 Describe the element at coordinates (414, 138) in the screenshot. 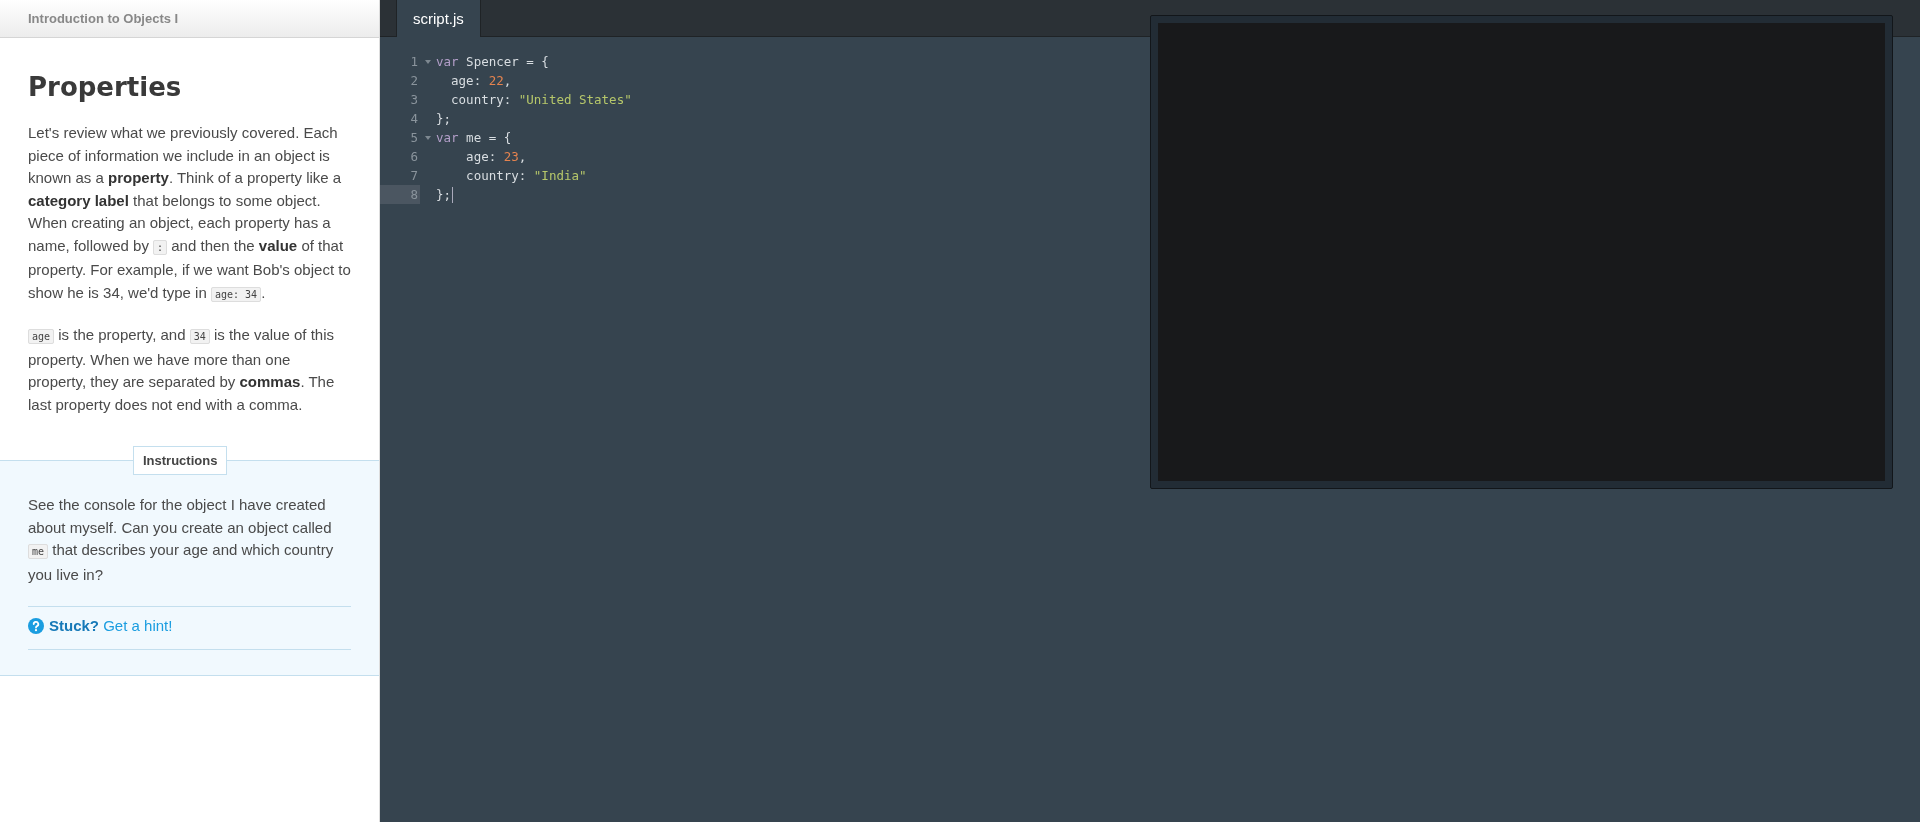

I see `line-number: 5` at that location.